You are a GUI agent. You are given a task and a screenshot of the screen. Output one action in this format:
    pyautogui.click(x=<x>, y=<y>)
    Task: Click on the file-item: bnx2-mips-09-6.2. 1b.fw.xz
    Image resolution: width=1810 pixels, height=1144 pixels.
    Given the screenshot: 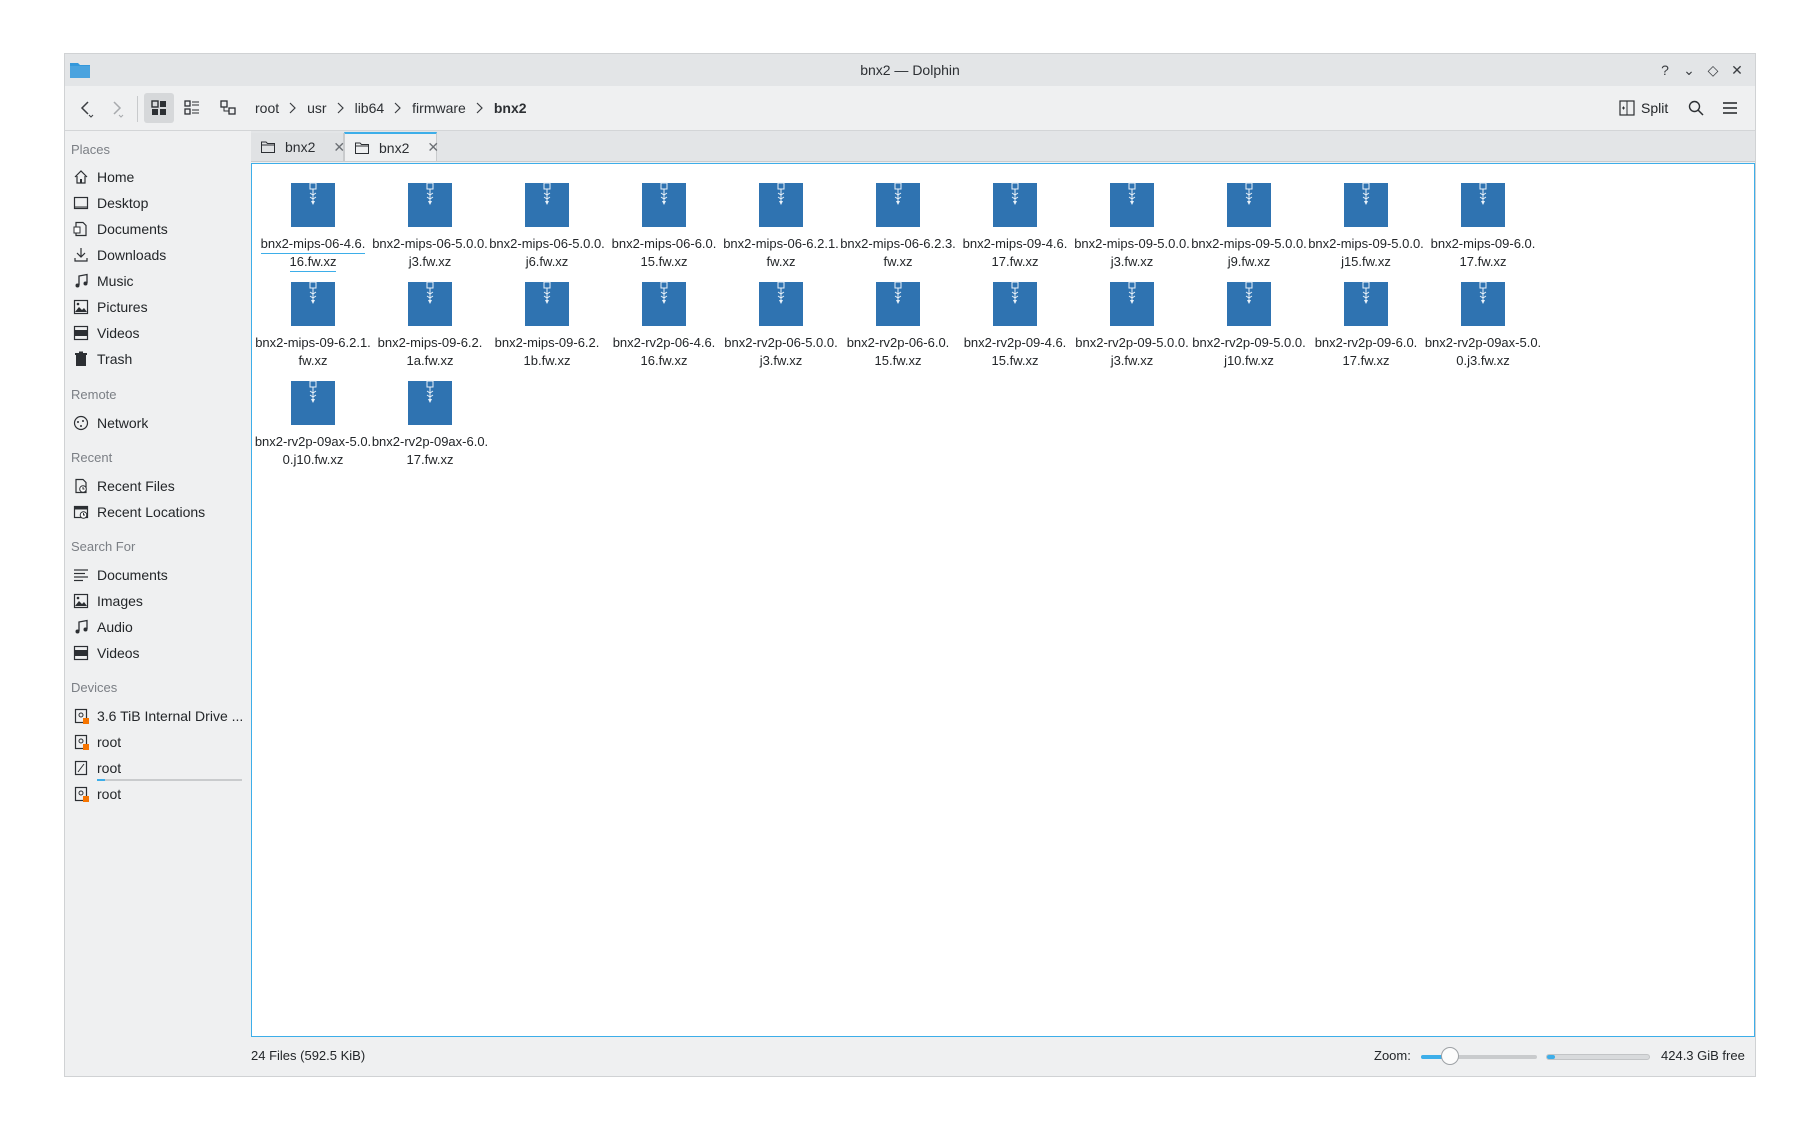 What is the action you would take?
    pyautogui.click(x=547, y=324)
    